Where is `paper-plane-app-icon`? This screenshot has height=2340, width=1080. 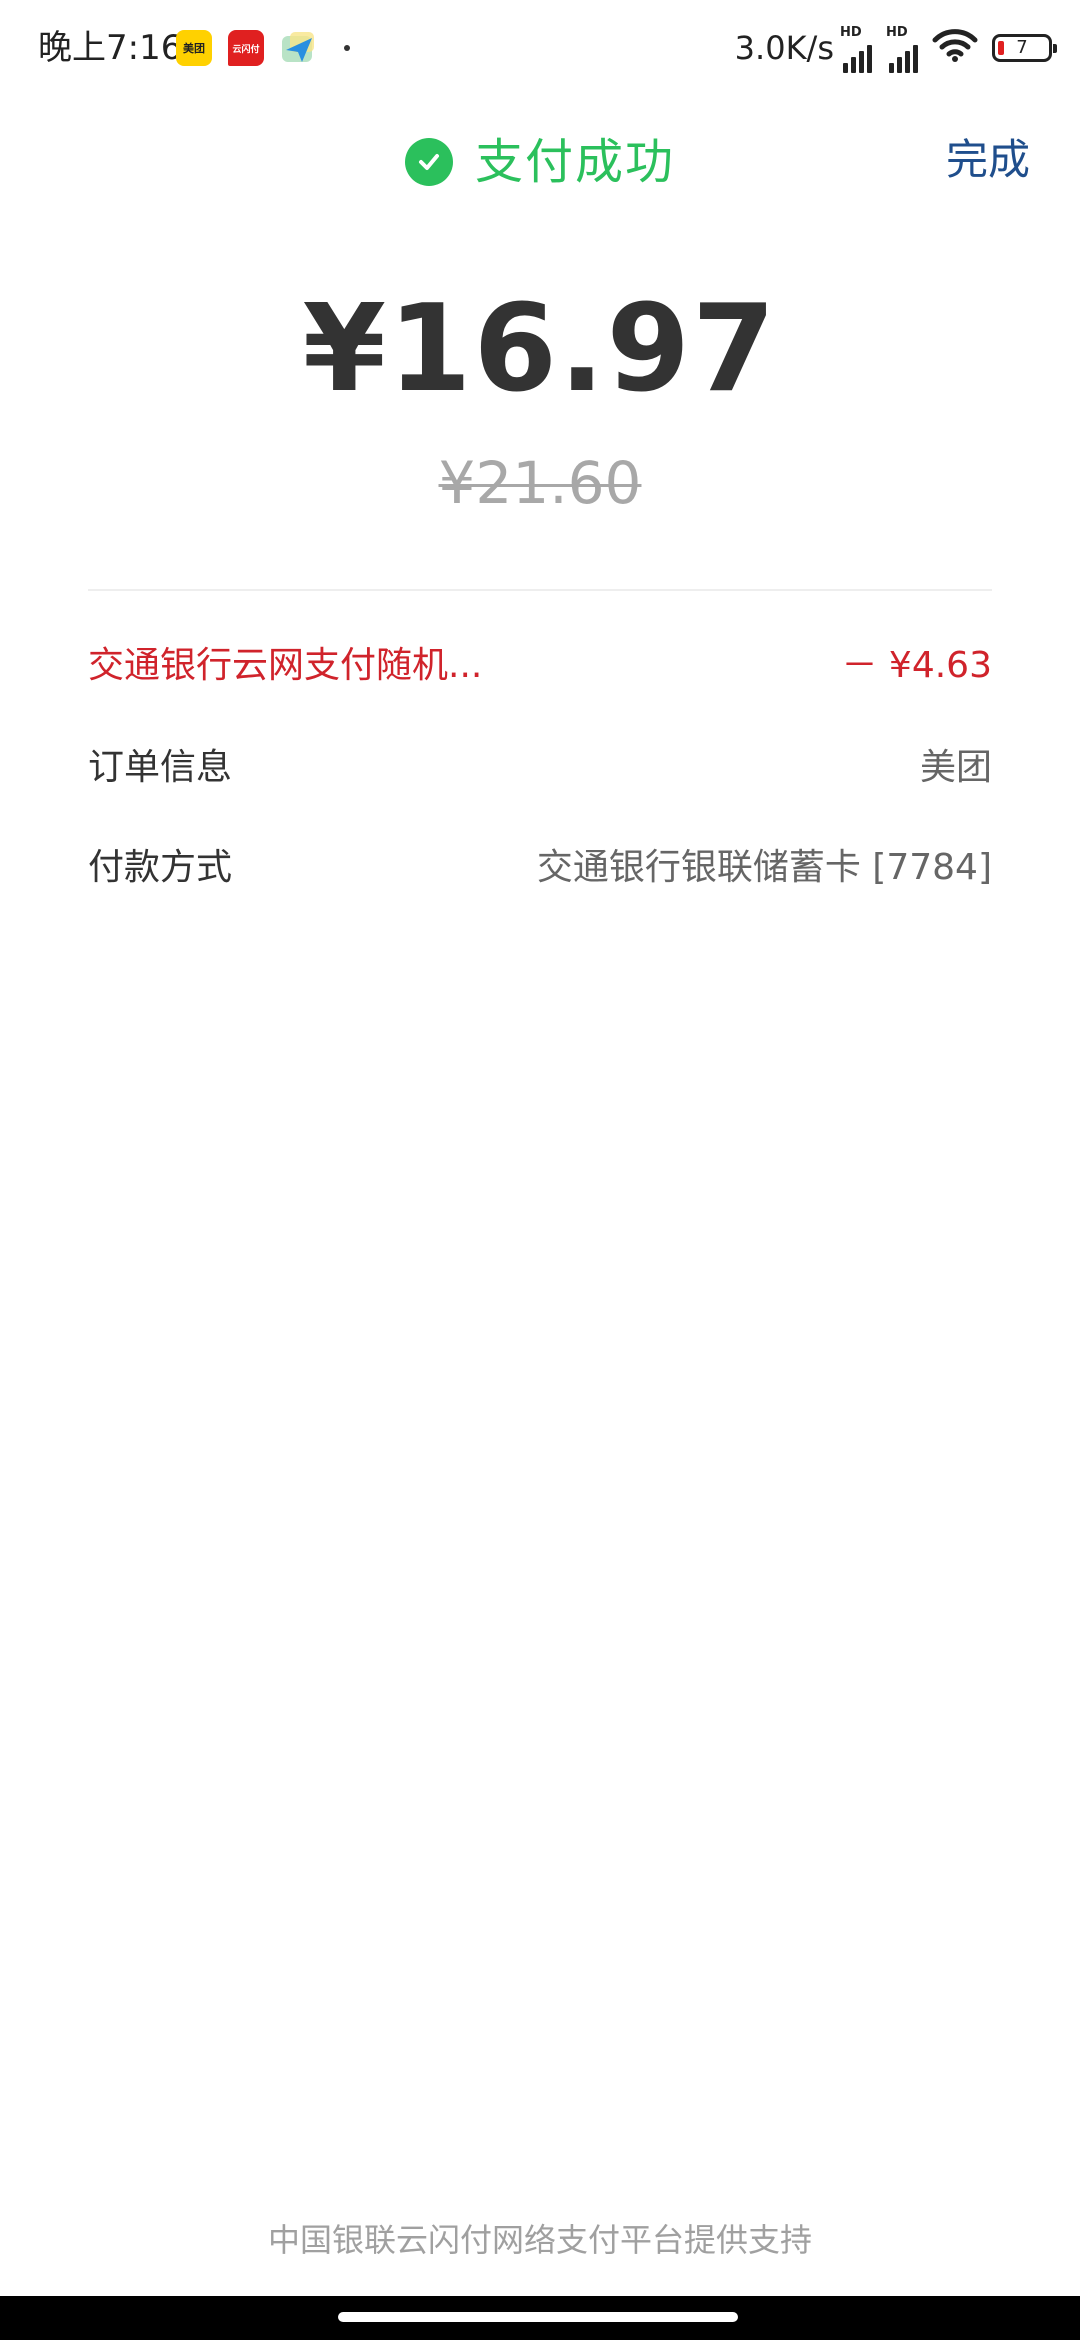 paper-plane-app-icon is located at coordinates (298, 48).